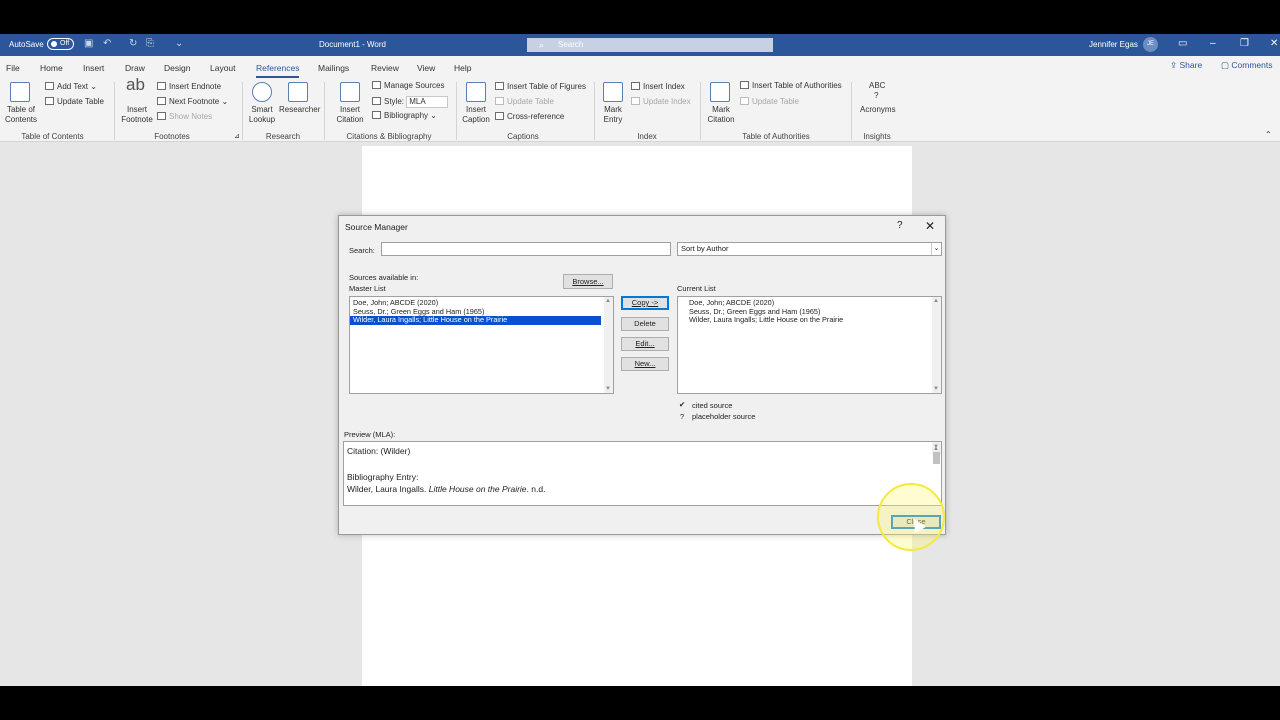 This screenshot has width=1280, height=720. What do you see at coordinates (74, 102) in the screenshot?
I see `update-table-button: Update Table` at bounding box center [74, 102].